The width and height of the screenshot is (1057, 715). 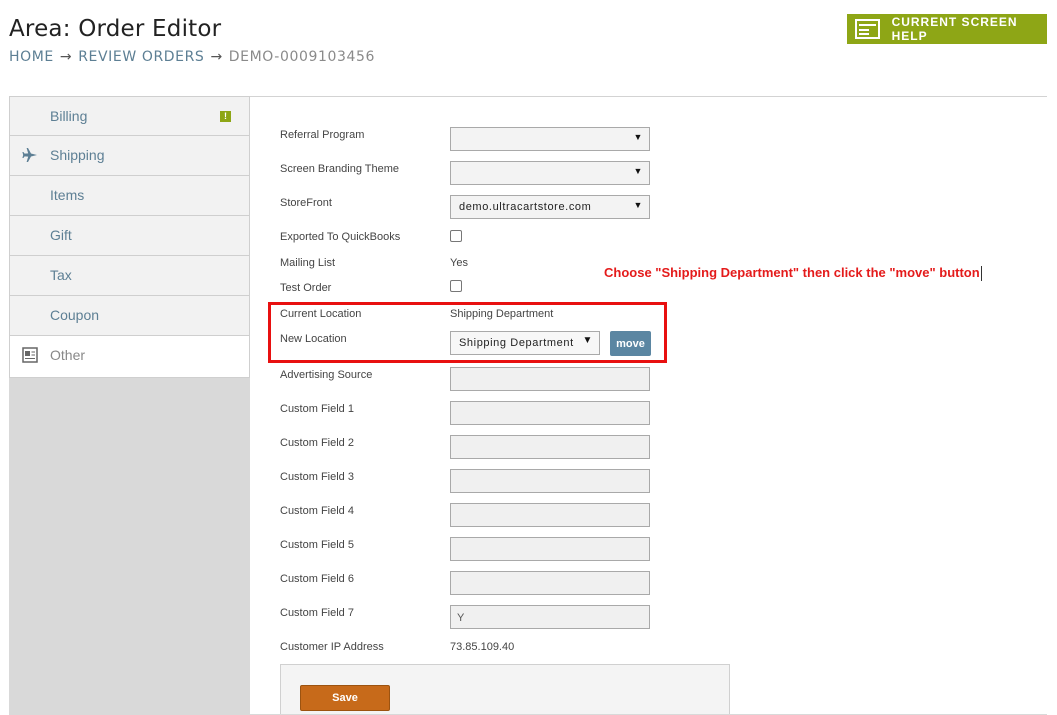 What do you see at coordinates (550, 515) in the screenshot?
I see `custom-field-4-input` at bounding box center [550, 515].